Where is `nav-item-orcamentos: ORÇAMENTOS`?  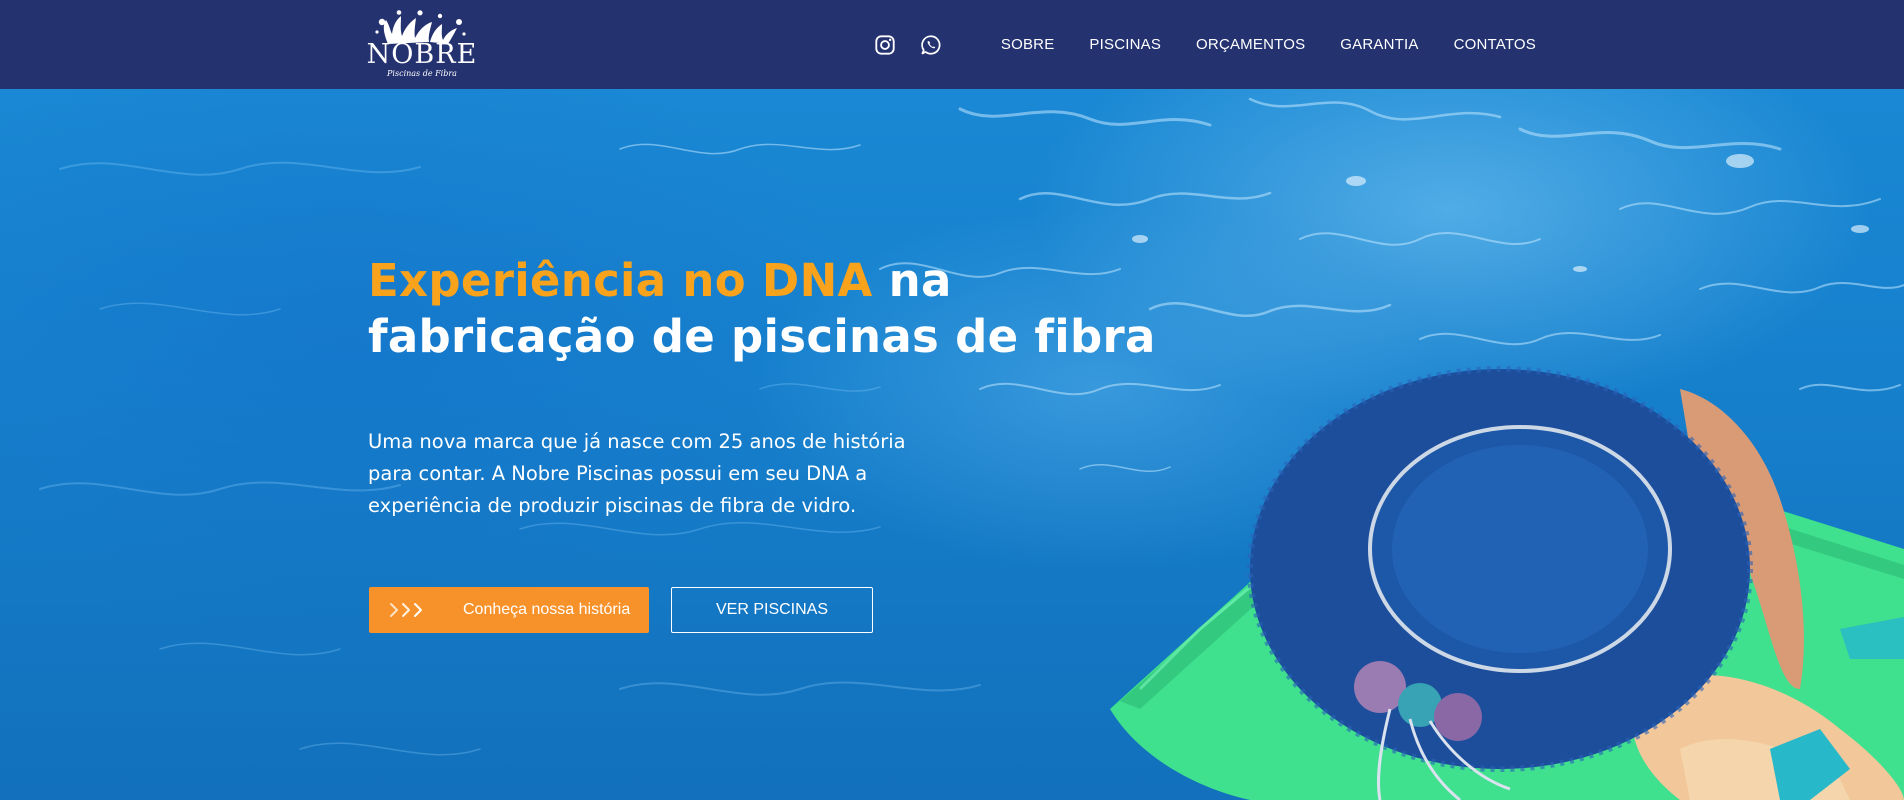
nav-item-orcamentos: ORÇAMENTOS is located at coordinates (1250, 44).